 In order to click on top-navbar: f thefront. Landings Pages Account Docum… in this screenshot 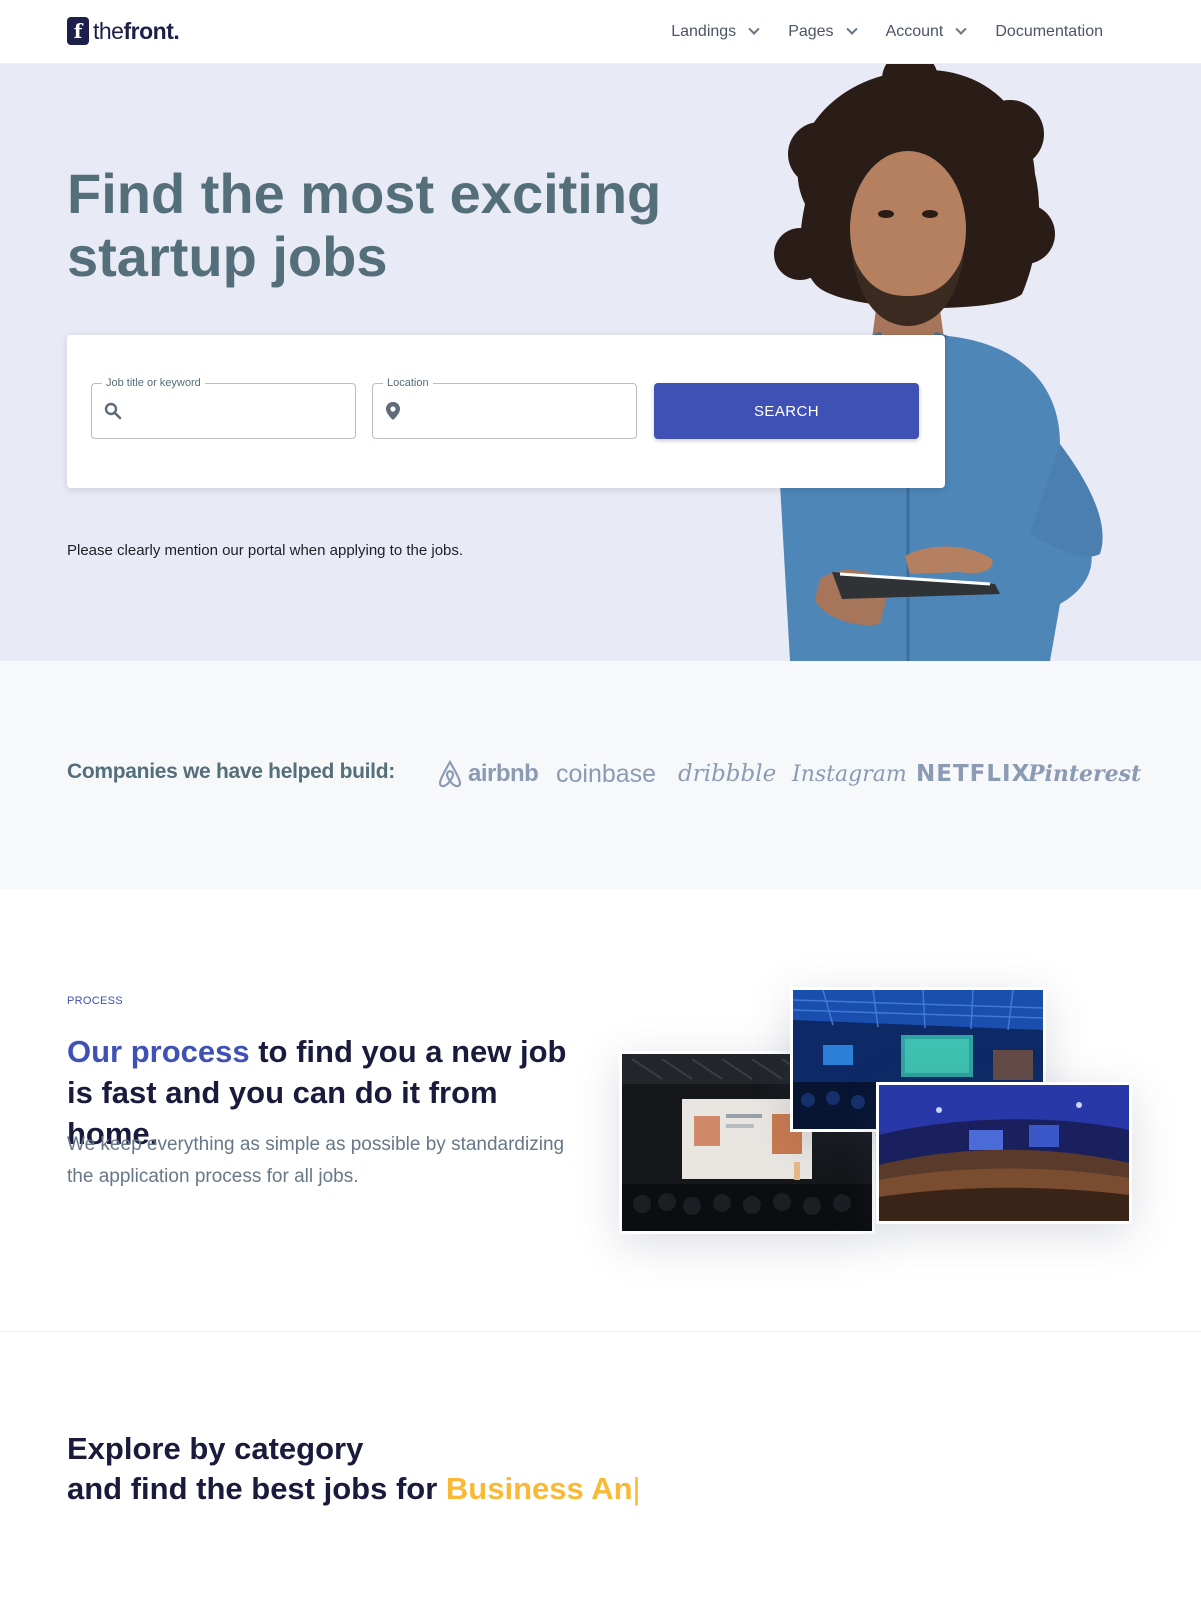, I will do `click(600, 32)`.